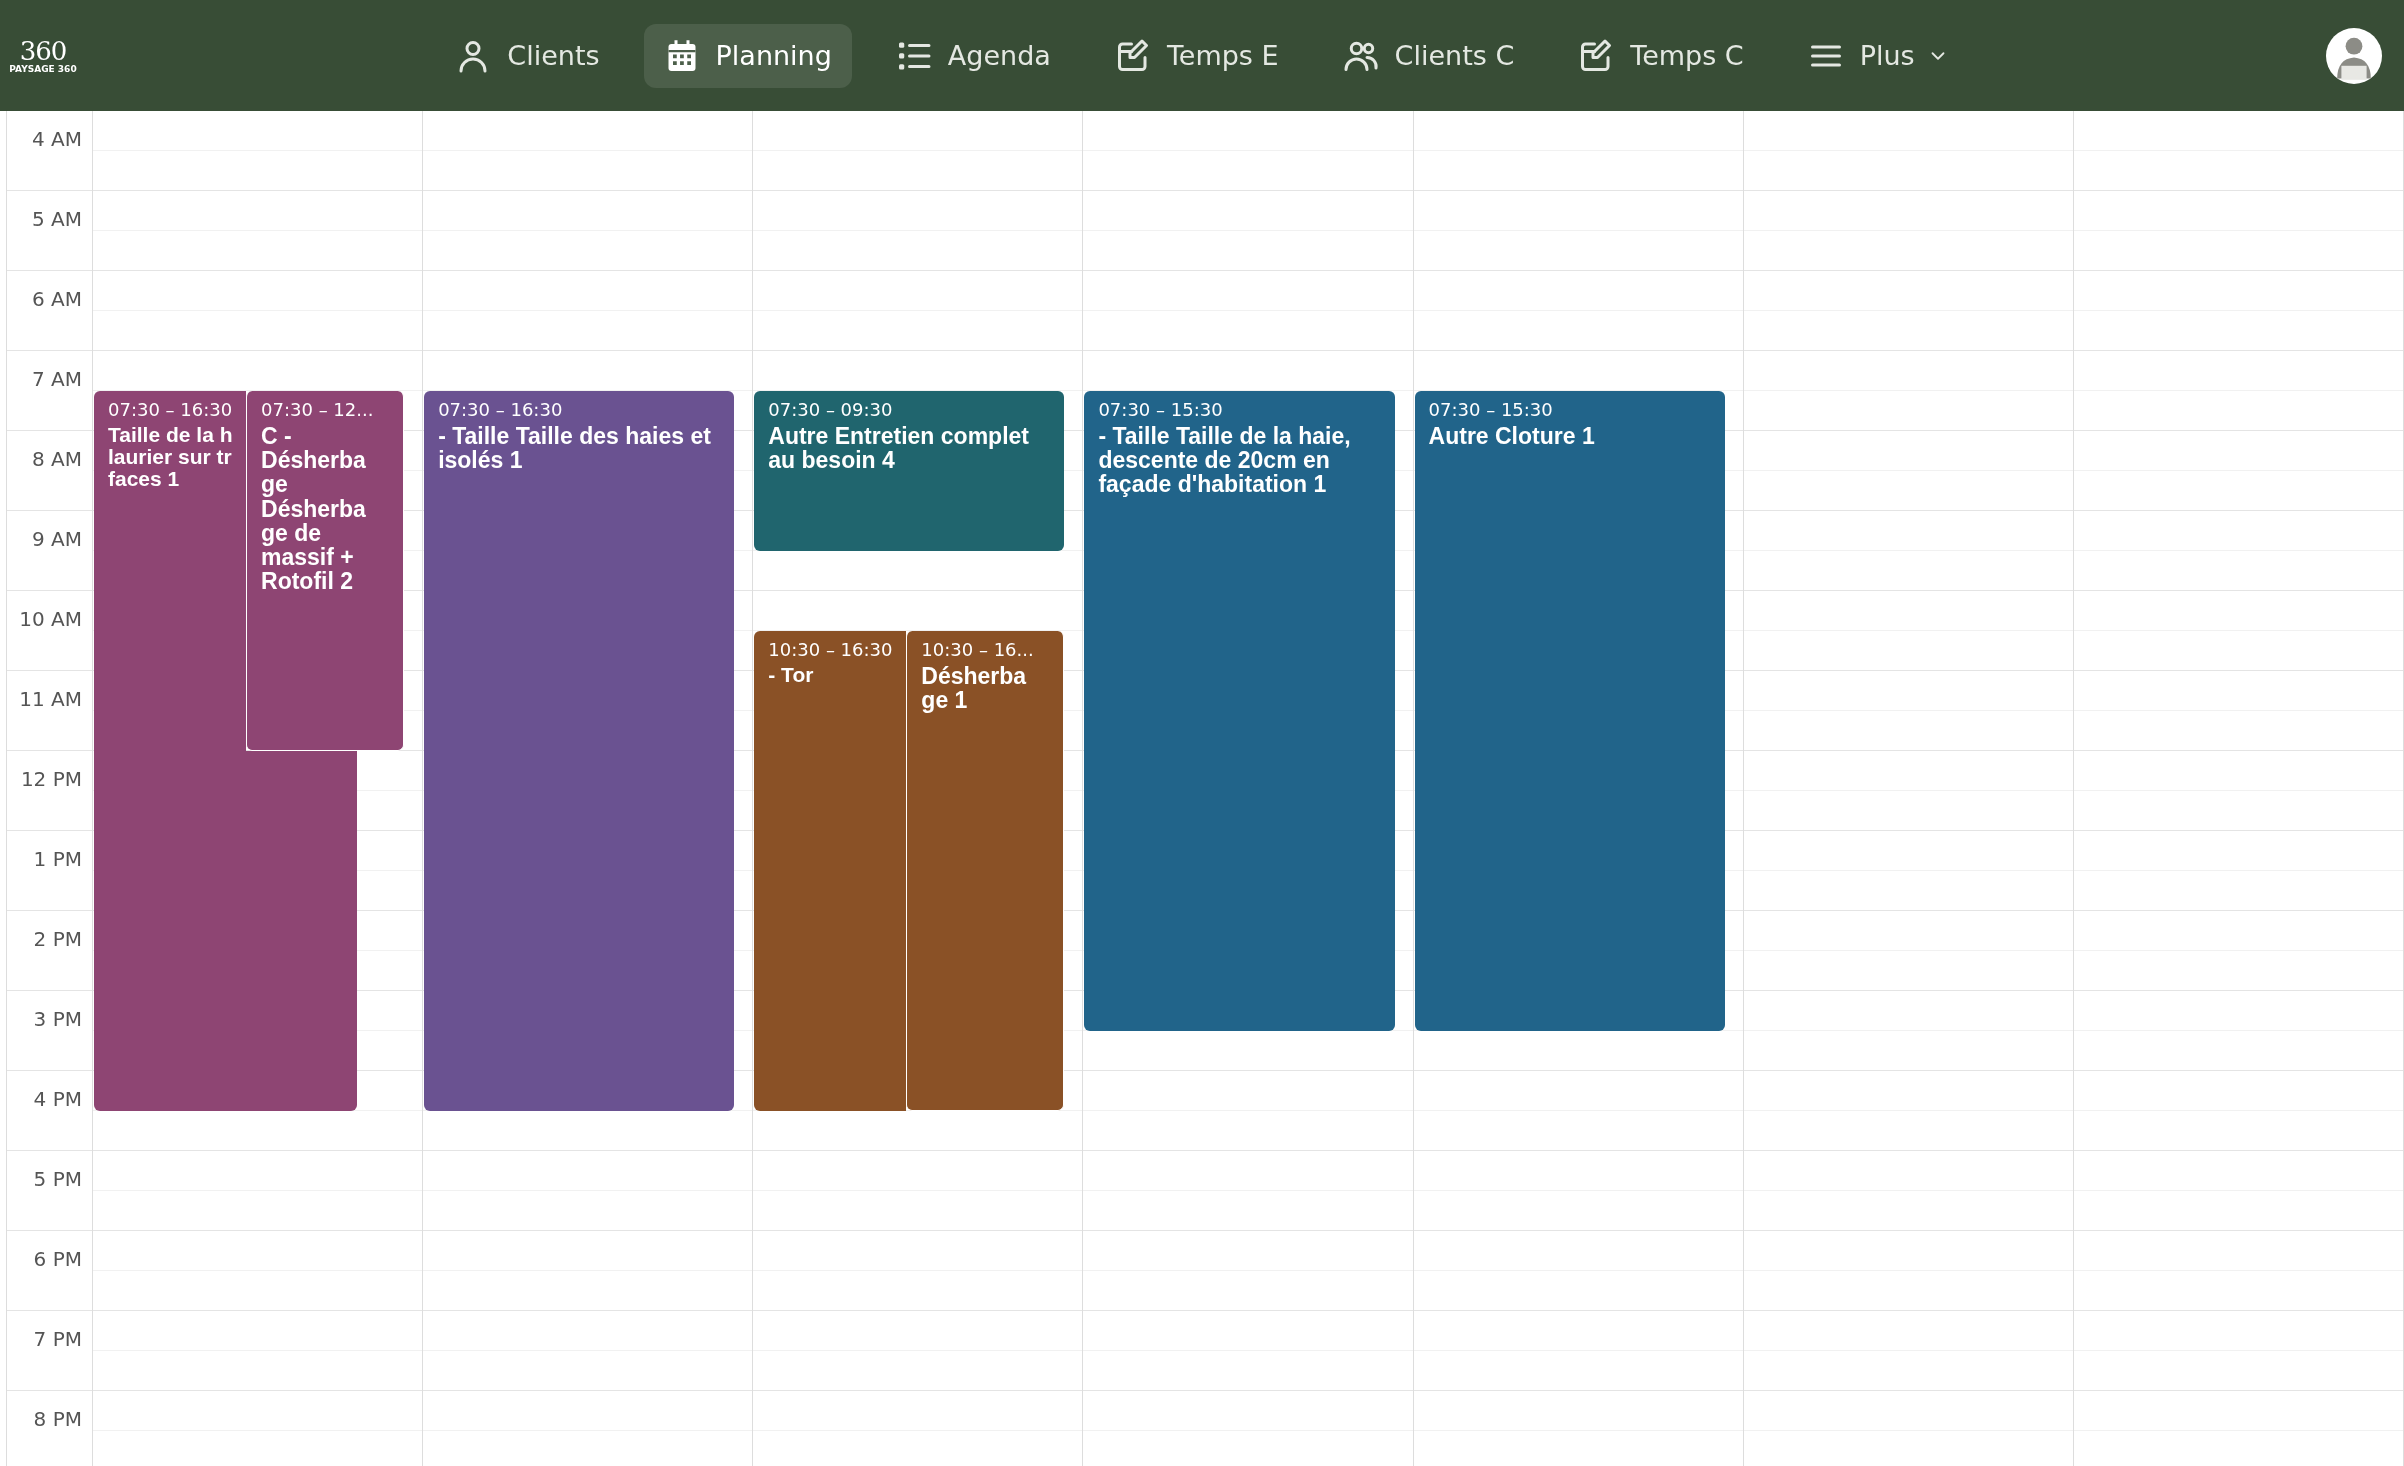 The width and height of the screenshot is (2404, 1466). I want to click on time-label: 8 PM, so click(57, 1419).